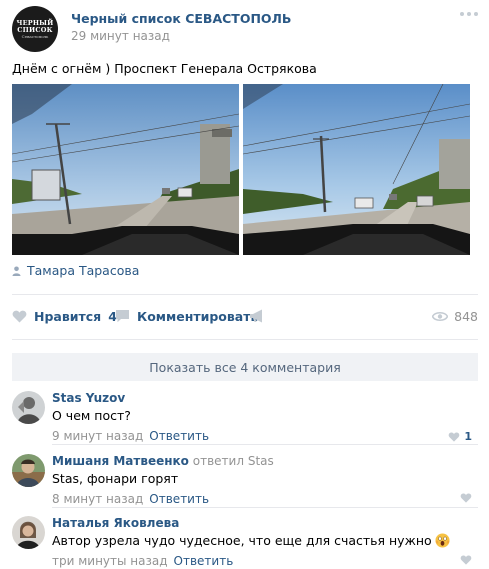 The width and height of the screenshot is (489, 569). Describe the element at coordinates (198, 316) in the screenshot. I see `comment-label: Комментировать` at that location.